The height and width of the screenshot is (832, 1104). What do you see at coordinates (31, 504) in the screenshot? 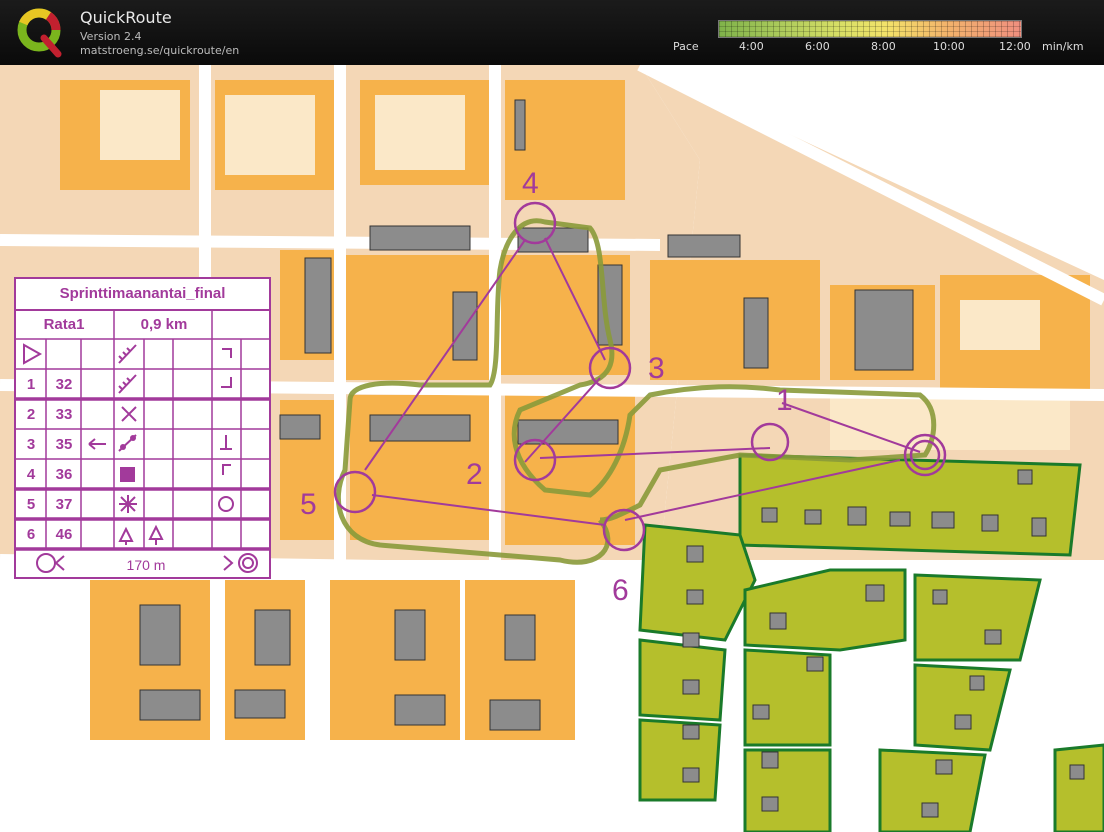
I see `card-control-number: 5` at bounding box center [31, 504].